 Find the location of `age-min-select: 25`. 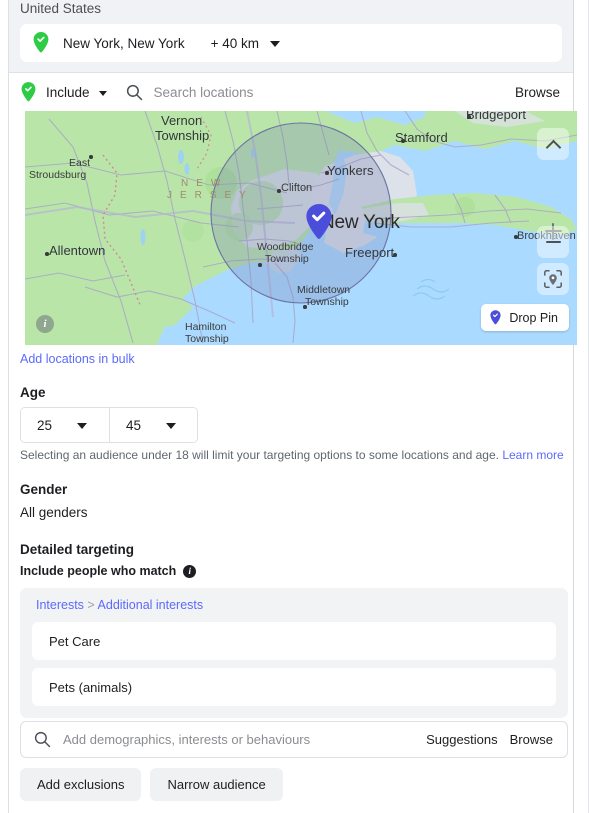

age-min-select: 25 is located at coordinates (65, 425).